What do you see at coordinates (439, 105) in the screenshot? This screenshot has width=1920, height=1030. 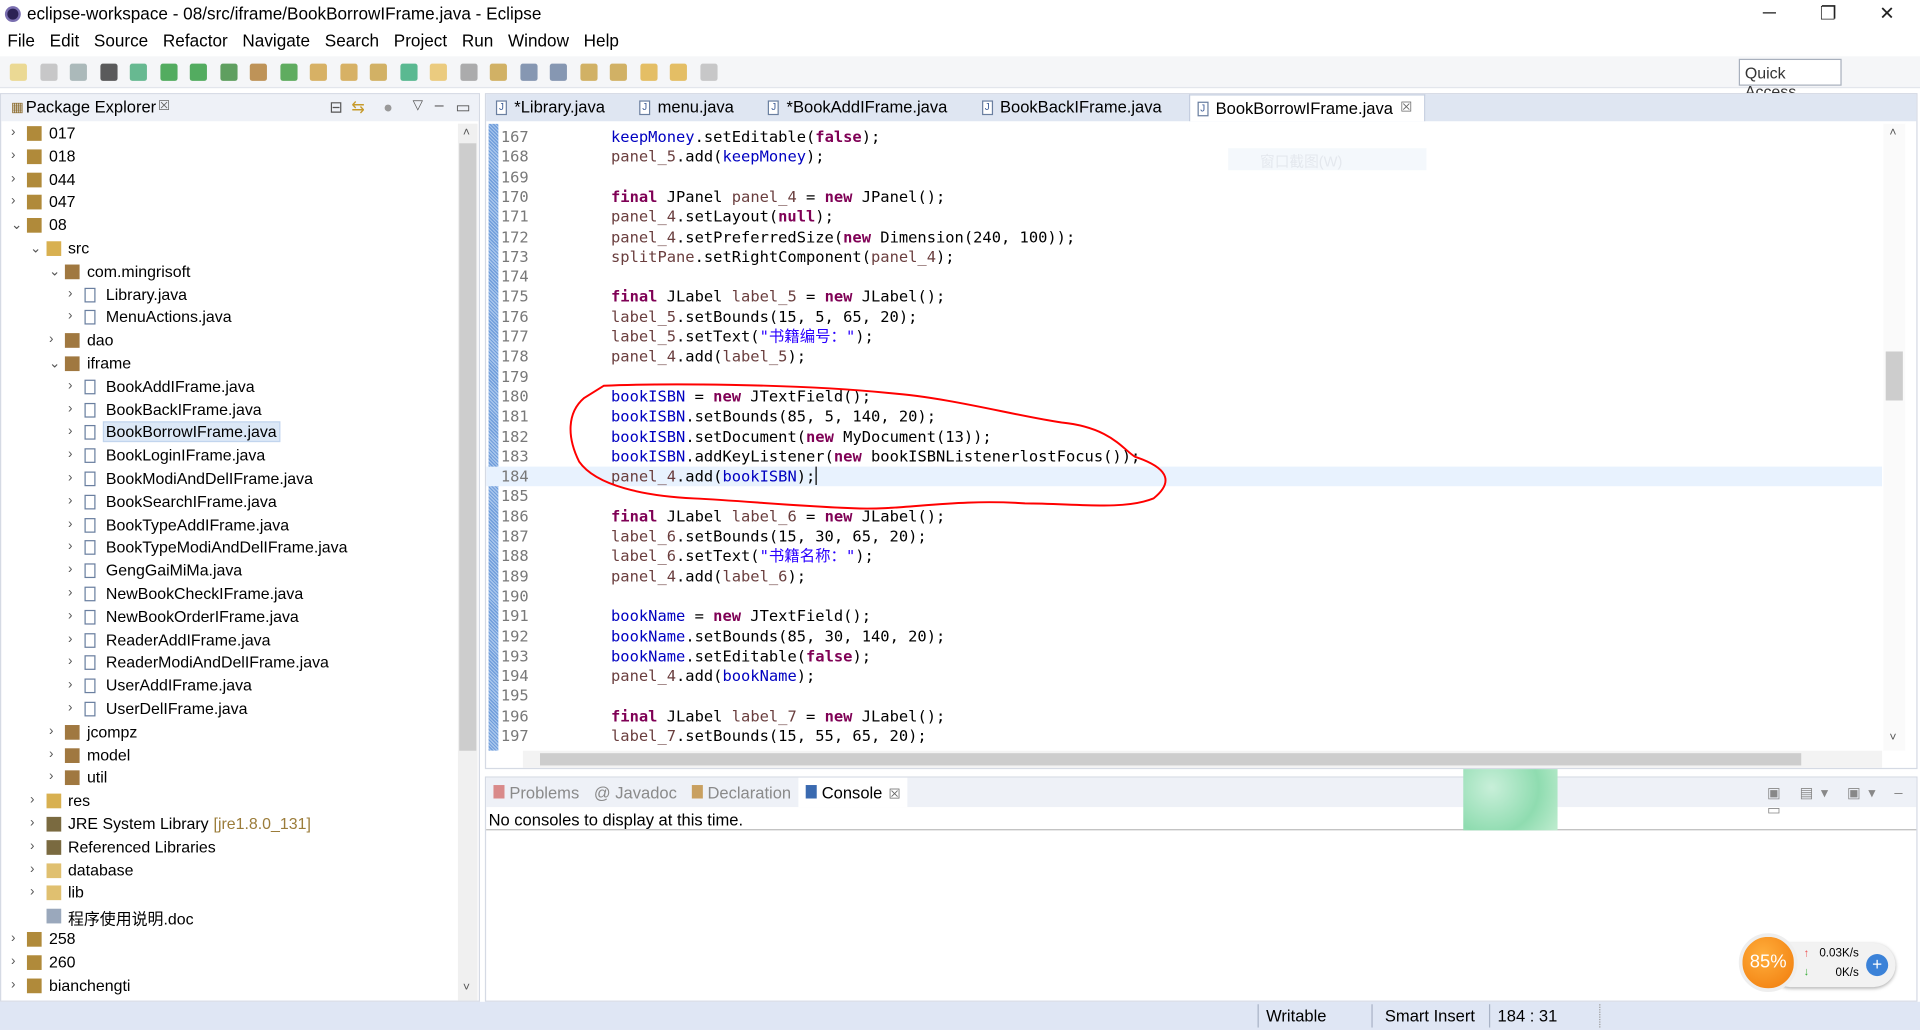 I see `minimize-view-icon: ‒` at bounding box center [439, 105].